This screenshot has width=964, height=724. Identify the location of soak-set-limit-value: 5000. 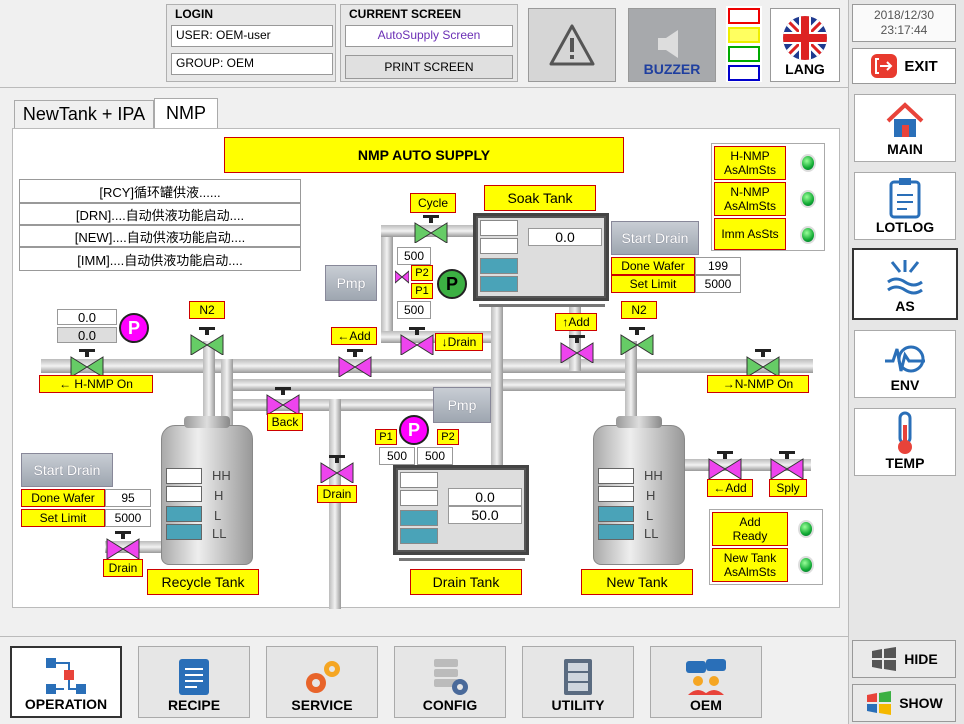
(718, 284).